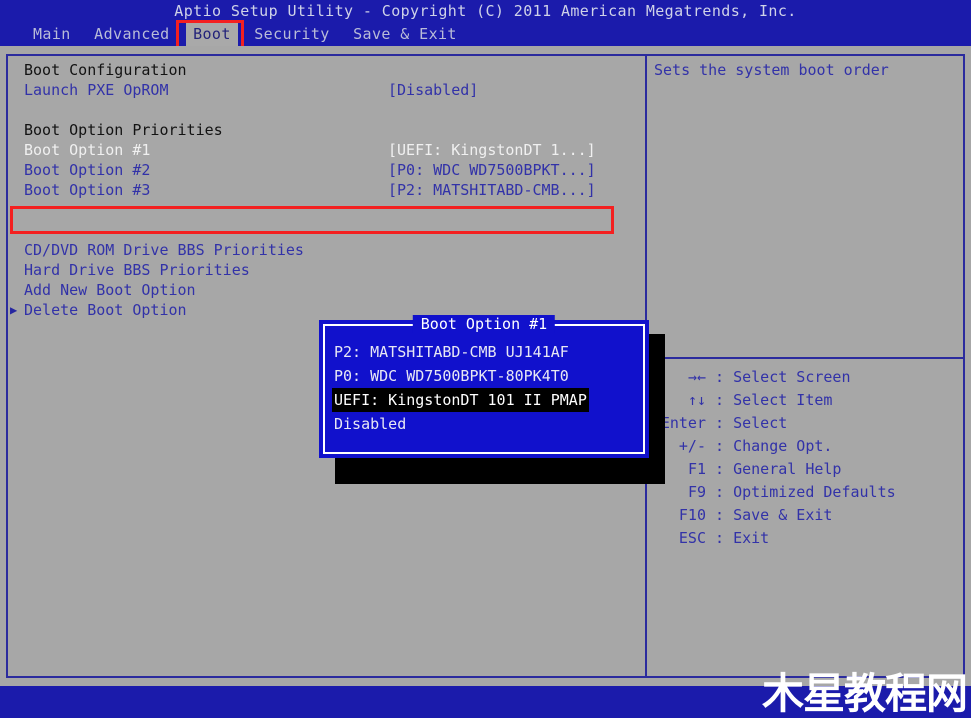 The image size is (971, 718). I want to click on popup-title: Boot Option #1, so click(484, 324).